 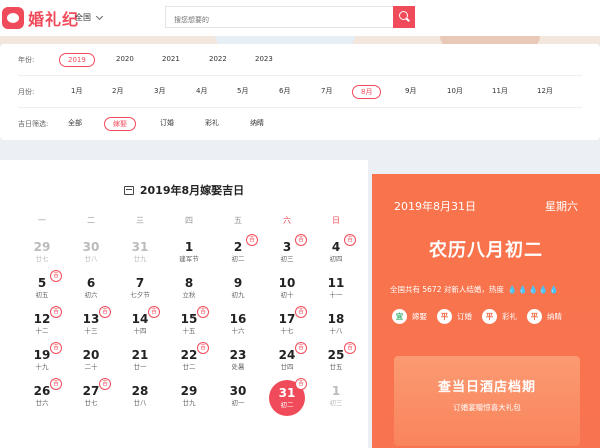 I want to click on calendar-day: 31 廿九, so click(x=140, y=256).